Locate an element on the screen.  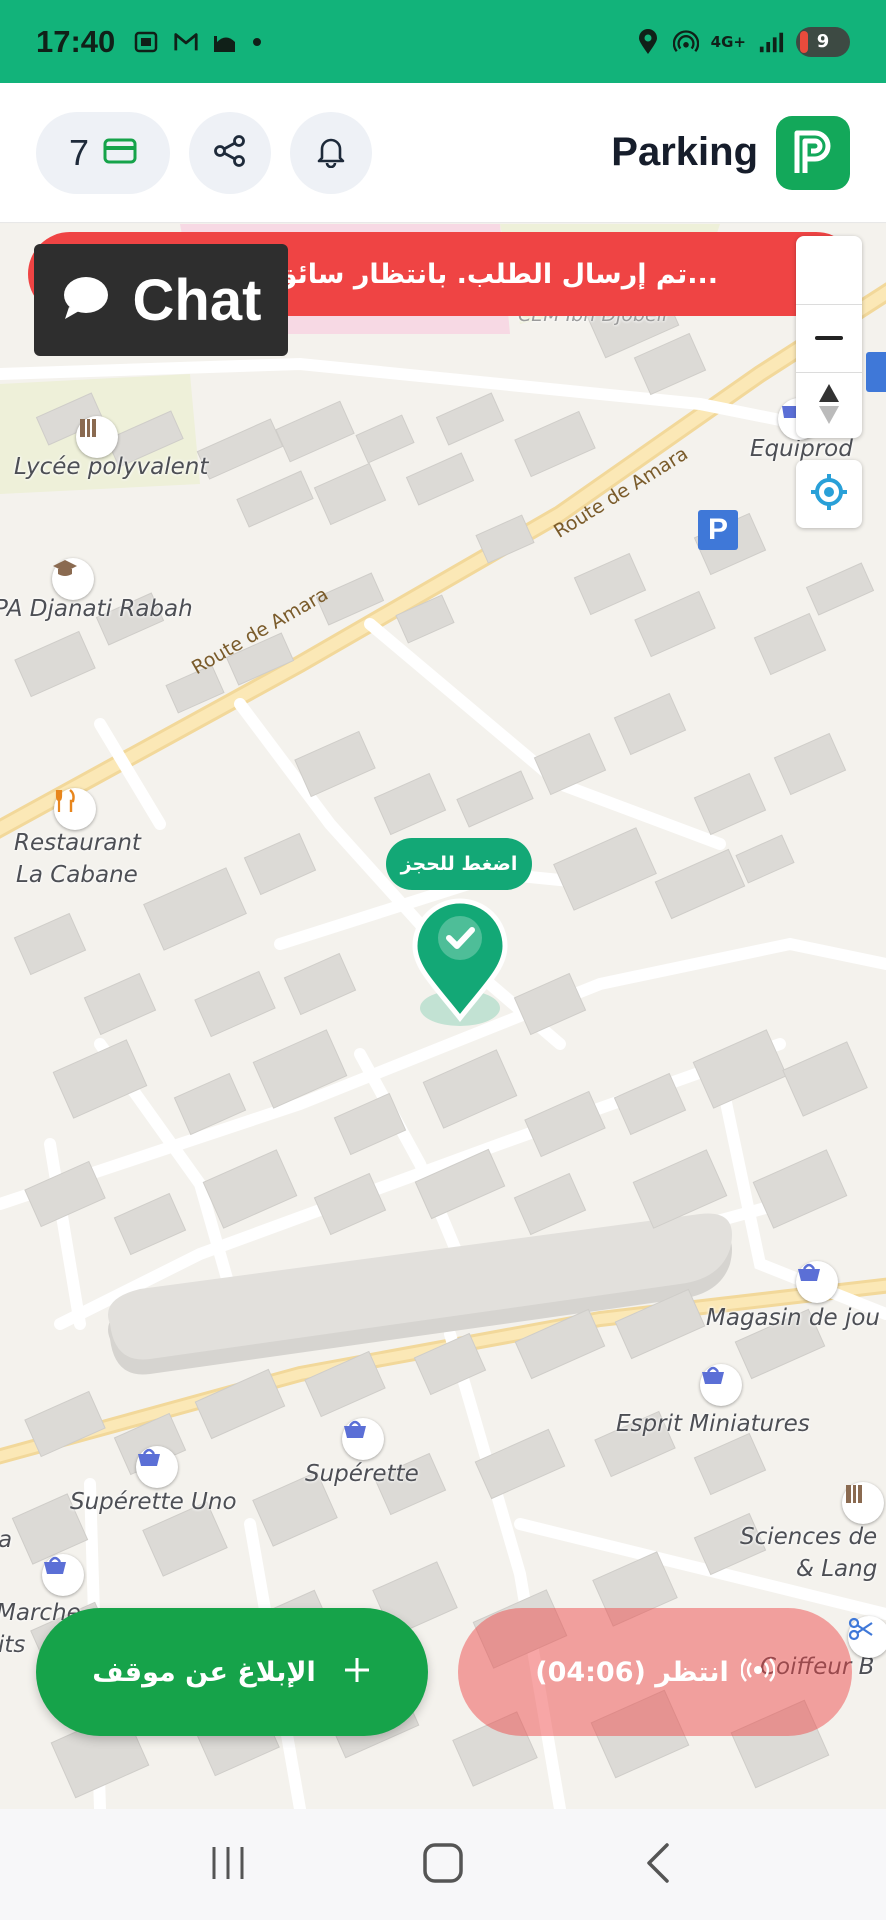
map-label-a: a is located at coordinates (6, 1540).